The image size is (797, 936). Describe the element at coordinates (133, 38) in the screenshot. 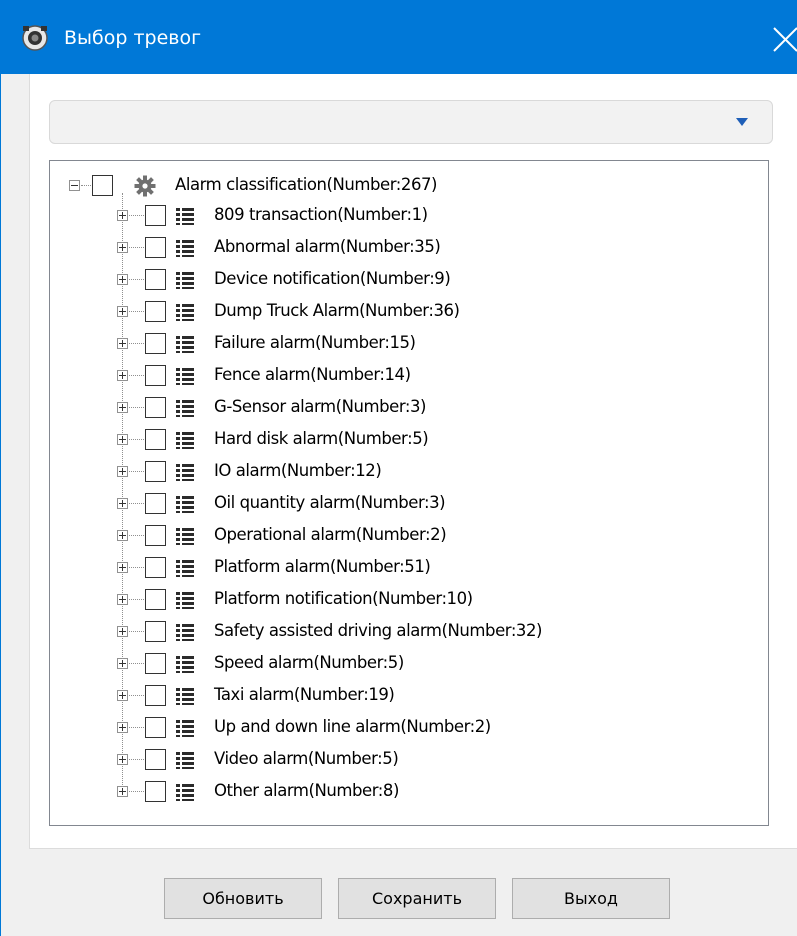

I see `window-title: Выбор тревог` at that location.